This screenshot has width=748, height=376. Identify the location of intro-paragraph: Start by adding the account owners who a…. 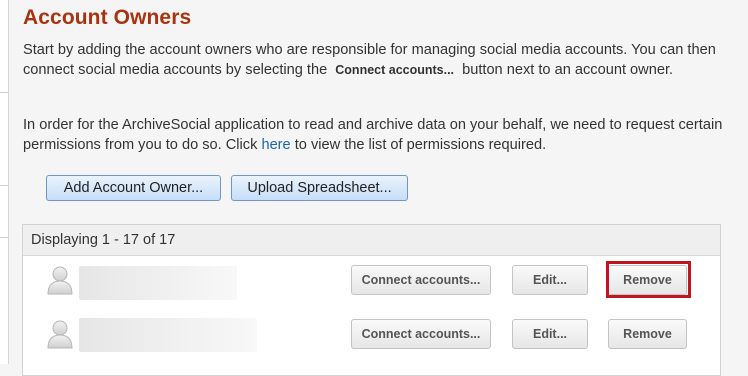
(373, 60).